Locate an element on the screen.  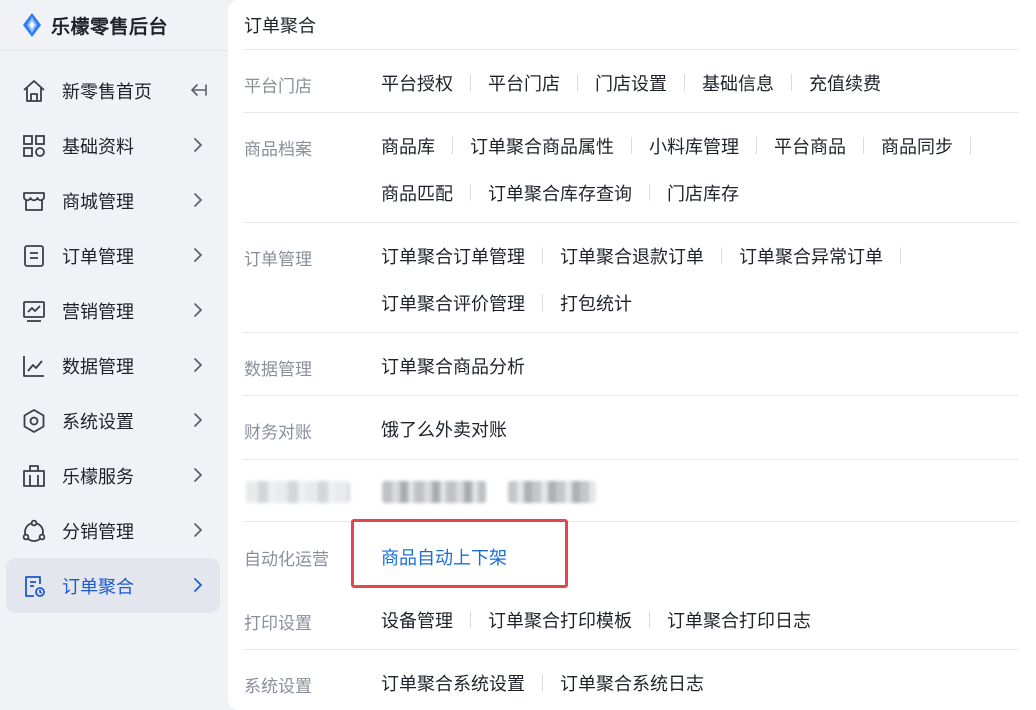
menu-link: 平台商品 is located at coordinates (810, 146).